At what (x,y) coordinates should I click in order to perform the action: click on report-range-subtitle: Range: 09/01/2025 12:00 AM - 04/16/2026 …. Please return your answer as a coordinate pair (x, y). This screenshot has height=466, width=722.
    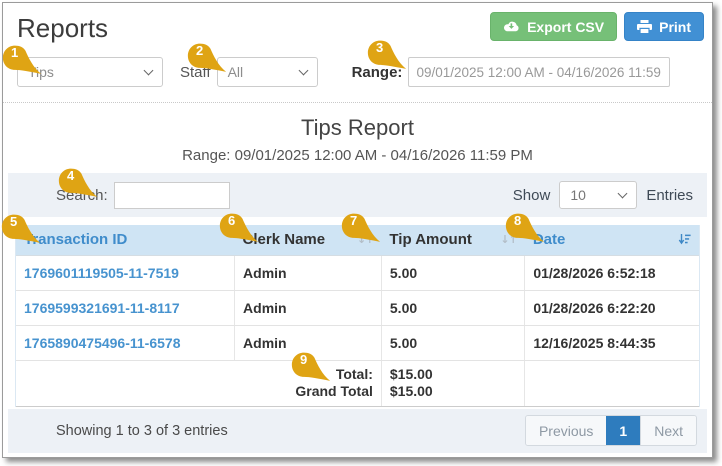
    Looking at the image, I should click on (357, 155).